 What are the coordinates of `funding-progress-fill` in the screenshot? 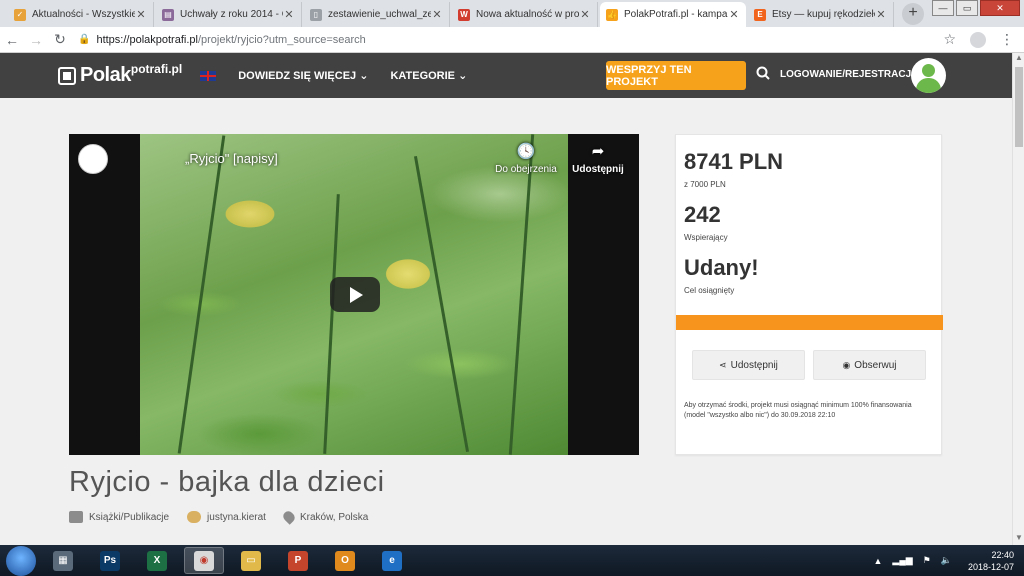 It's located at (809, 322).